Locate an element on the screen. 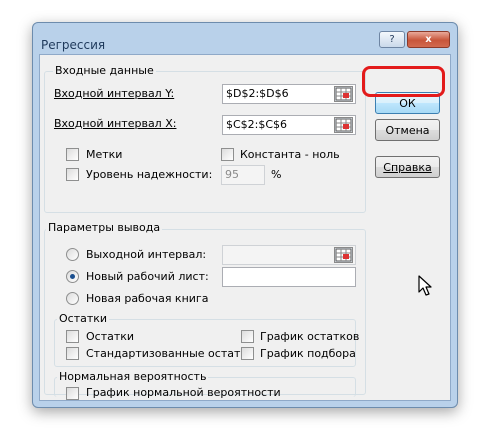 The width and height of the screenshot is (490, 440). confidence-level-label: Уровень надежности: is located at coordinates (149, 174).